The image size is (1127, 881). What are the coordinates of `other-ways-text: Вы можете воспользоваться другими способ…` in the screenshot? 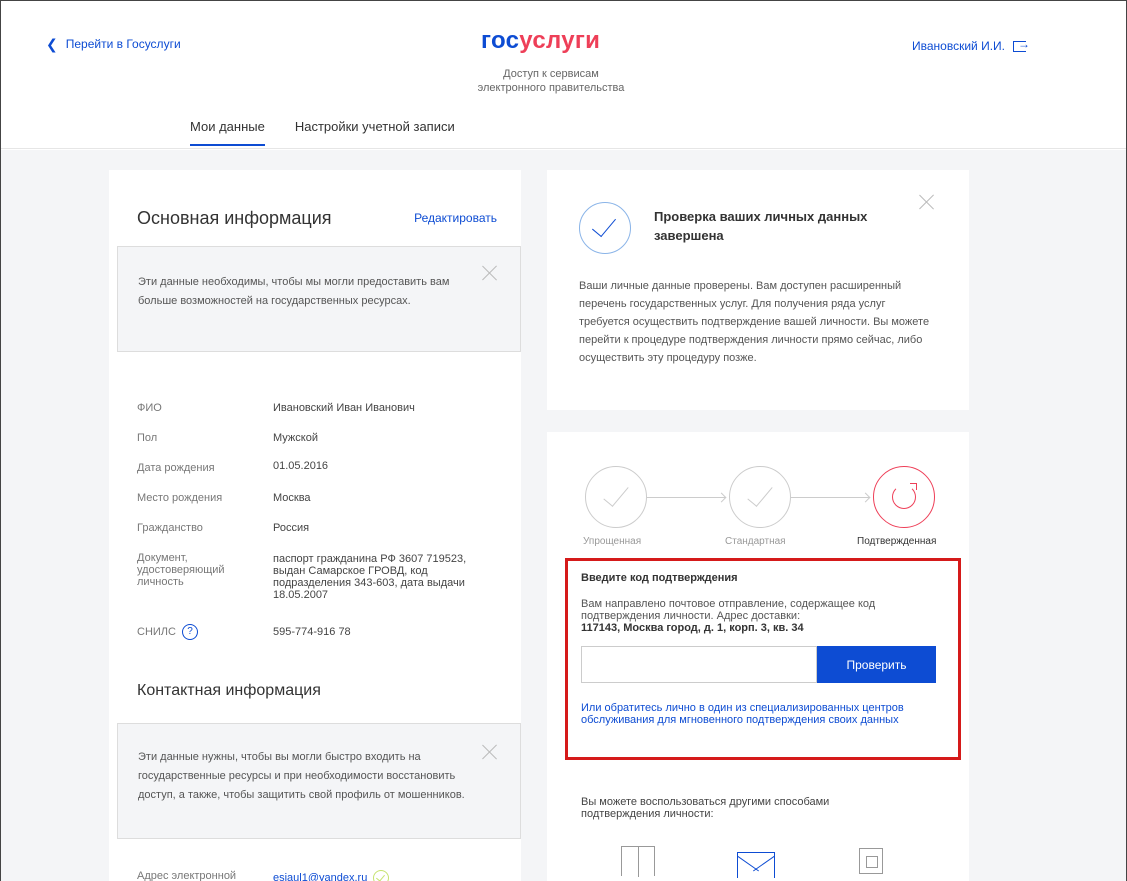 It's located at (705, 808).